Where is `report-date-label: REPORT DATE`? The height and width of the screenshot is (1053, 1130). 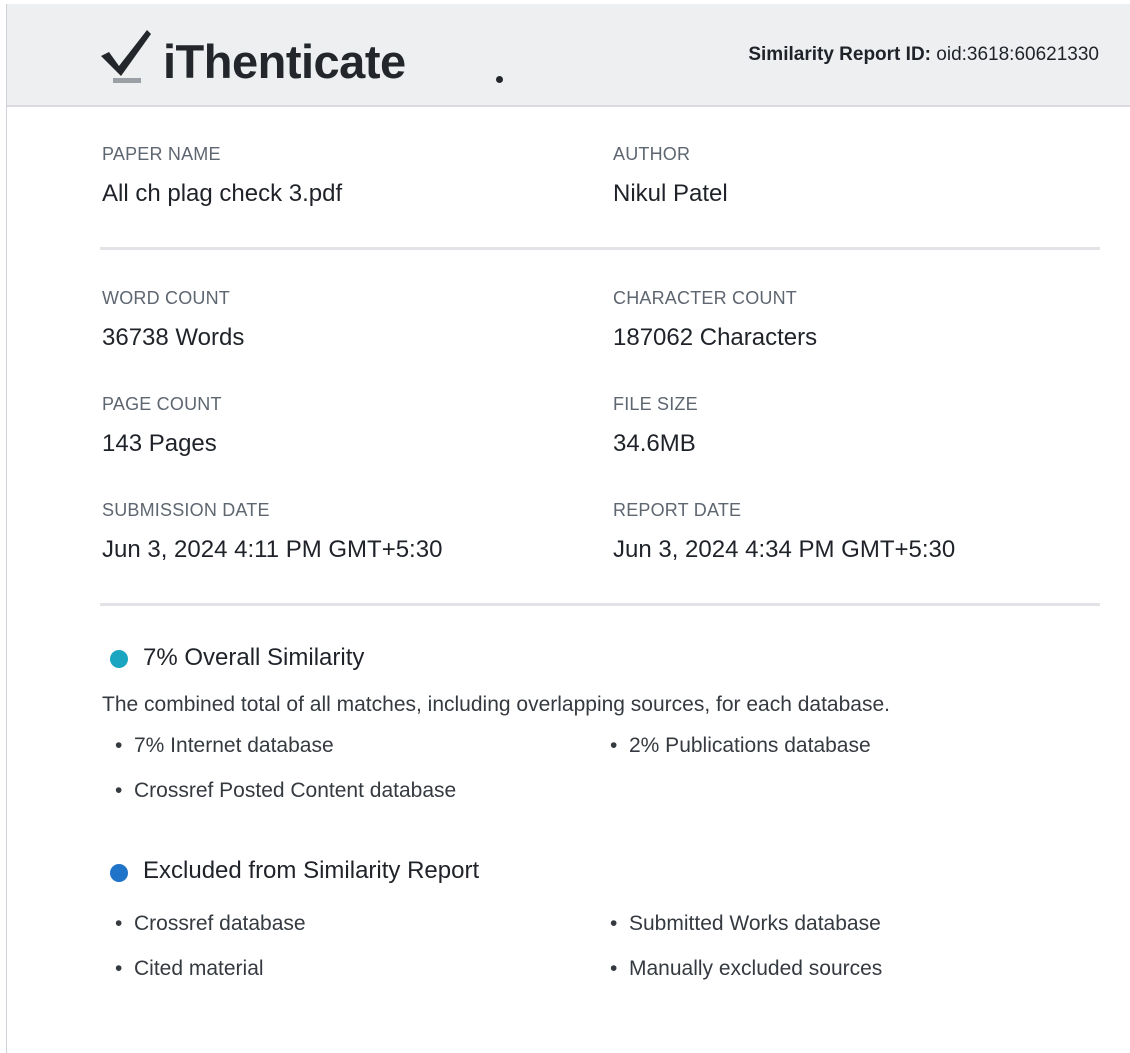 report-date-label: REPORT DATE is located at coordinates (677, 510).